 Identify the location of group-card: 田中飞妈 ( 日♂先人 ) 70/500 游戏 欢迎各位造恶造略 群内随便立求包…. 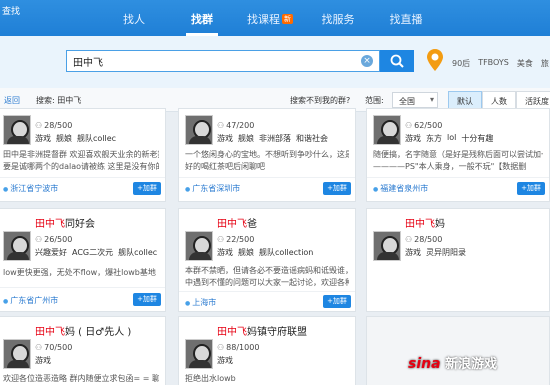
(83, 350).